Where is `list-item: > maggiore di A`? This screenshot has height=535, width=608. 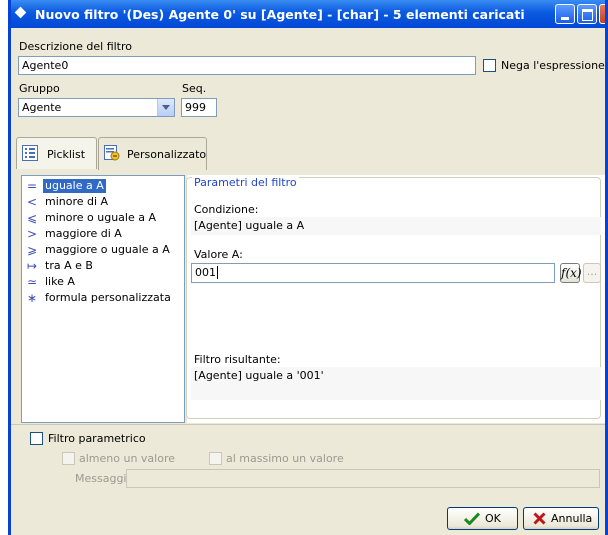 list-item: > maggiore di A is located at coordinates (103, 234).